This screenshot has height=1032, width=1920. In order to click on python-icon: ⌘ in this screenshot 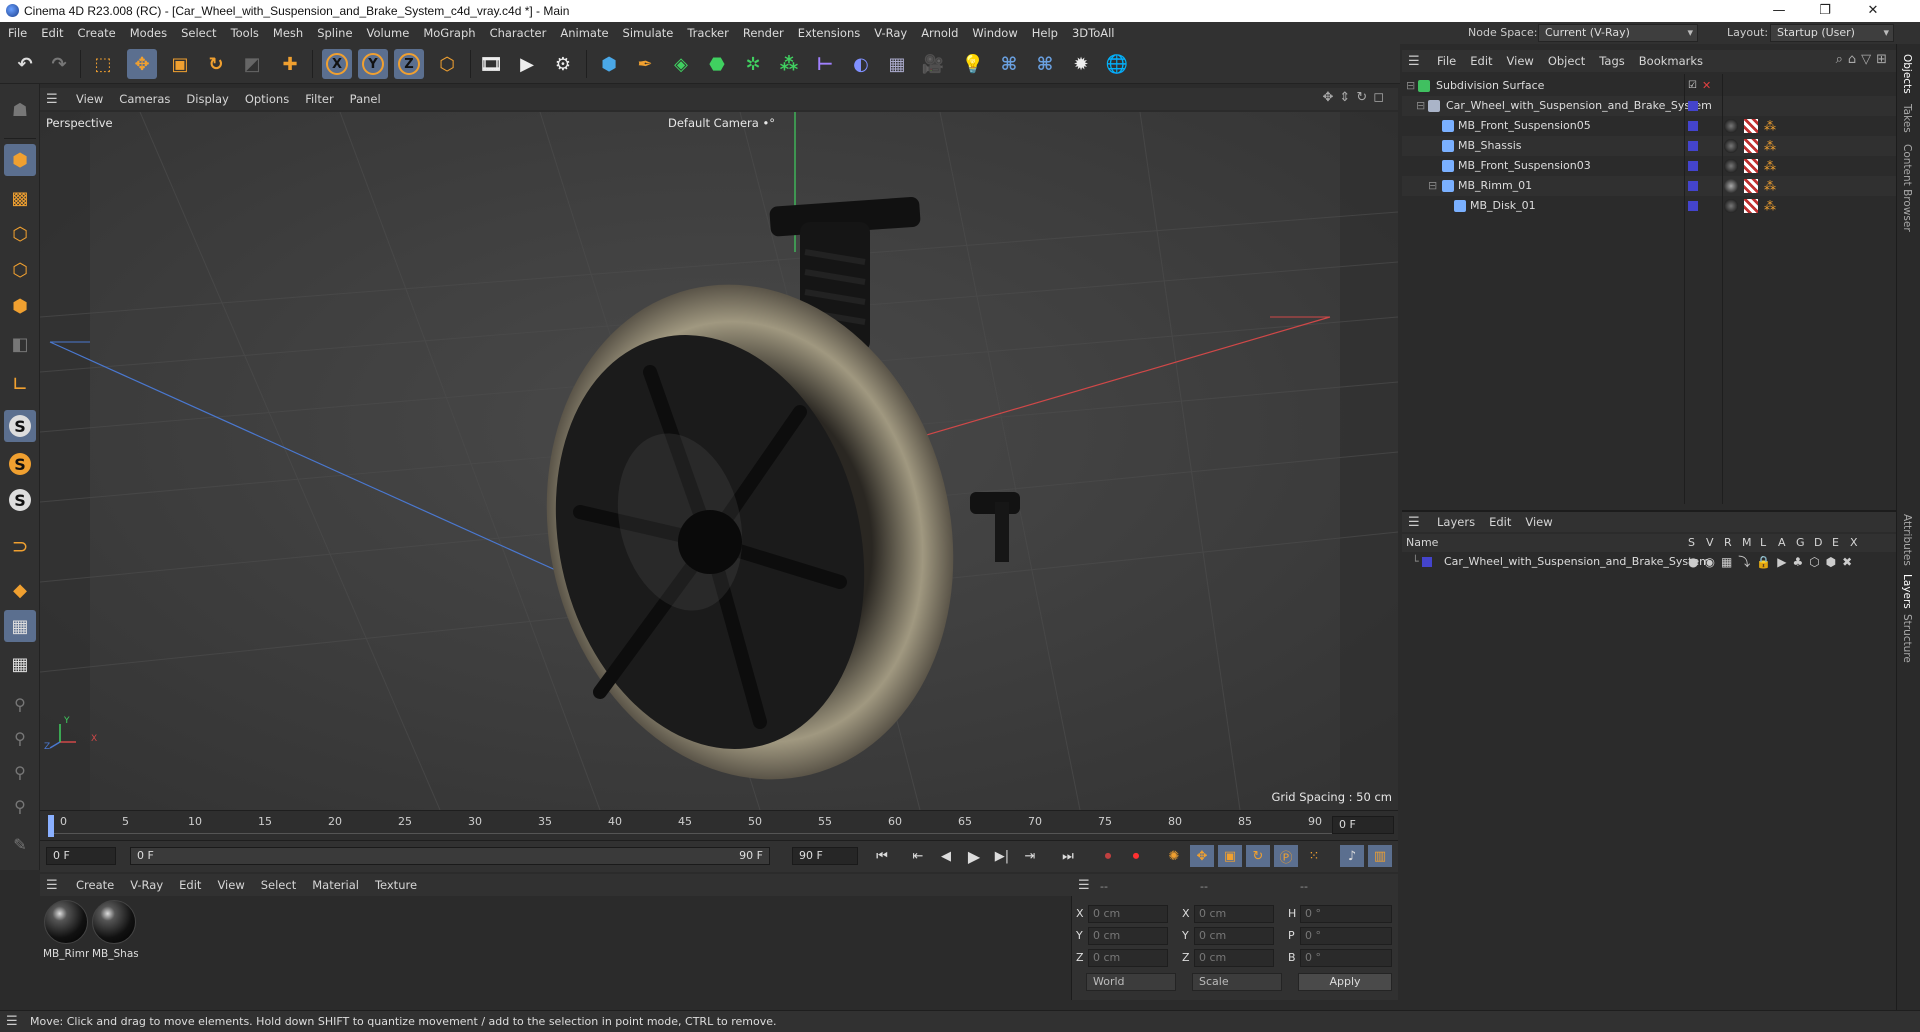, I will do `click(1009, 64)`.